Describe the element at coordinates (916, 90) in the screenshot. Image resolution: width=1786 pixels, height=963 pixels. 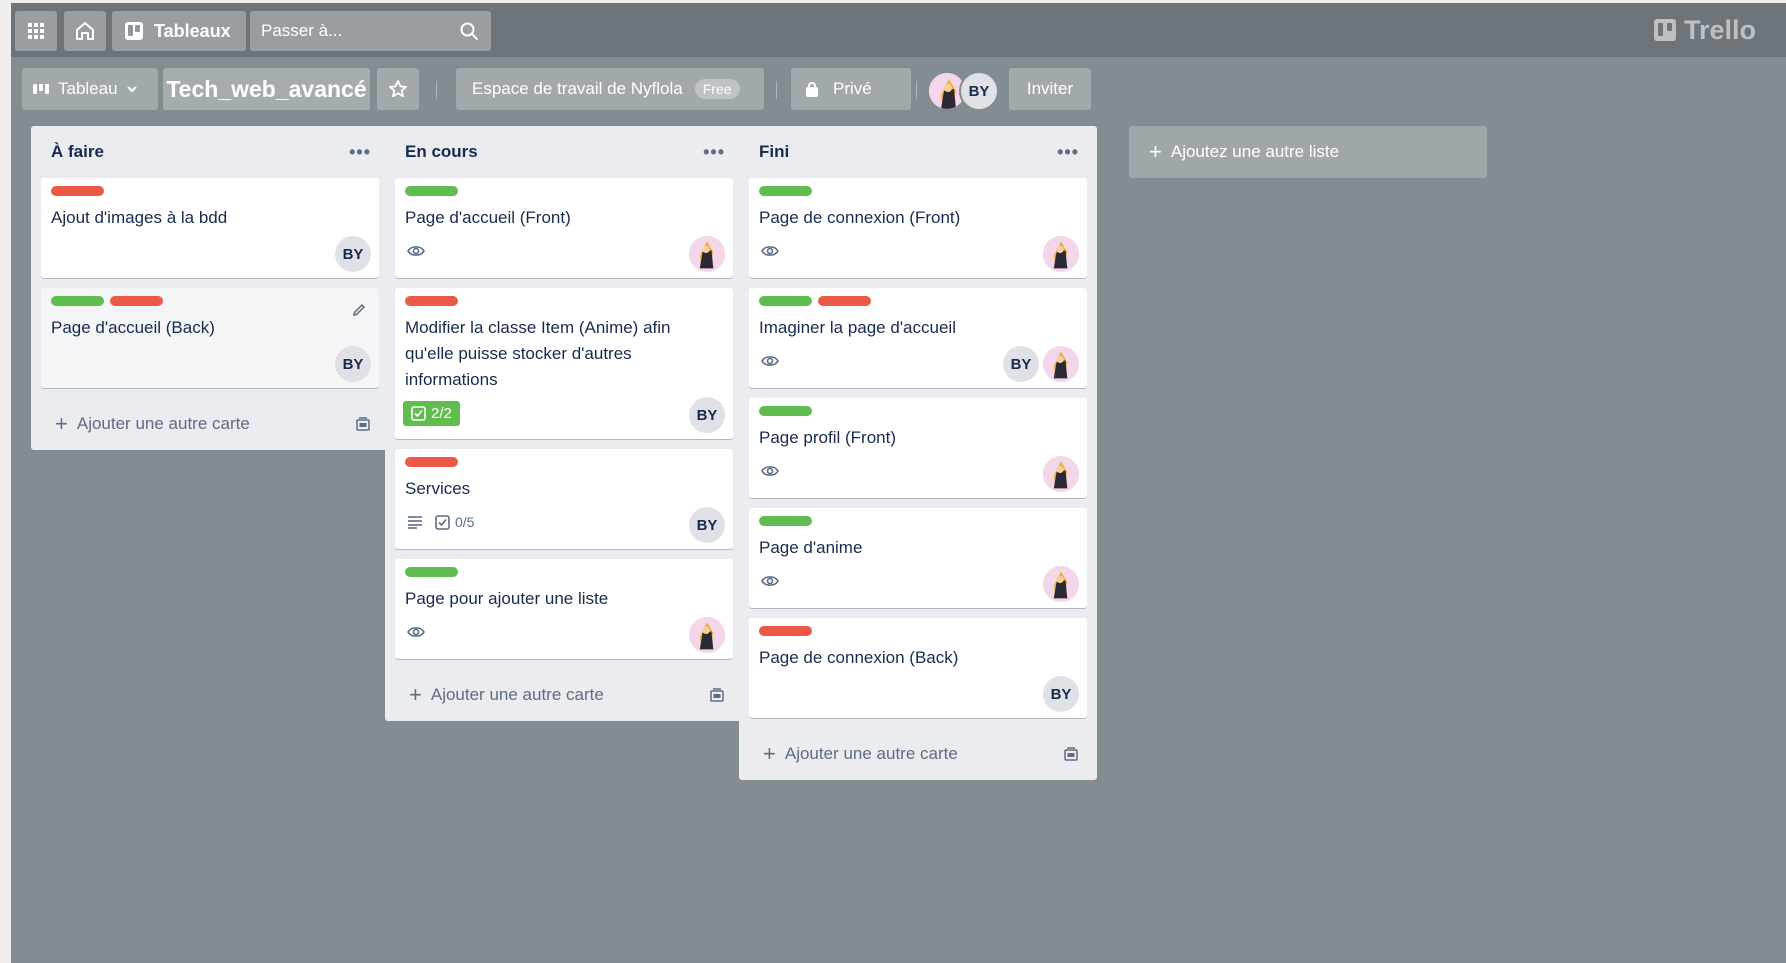
I see `header-divider` at that location.